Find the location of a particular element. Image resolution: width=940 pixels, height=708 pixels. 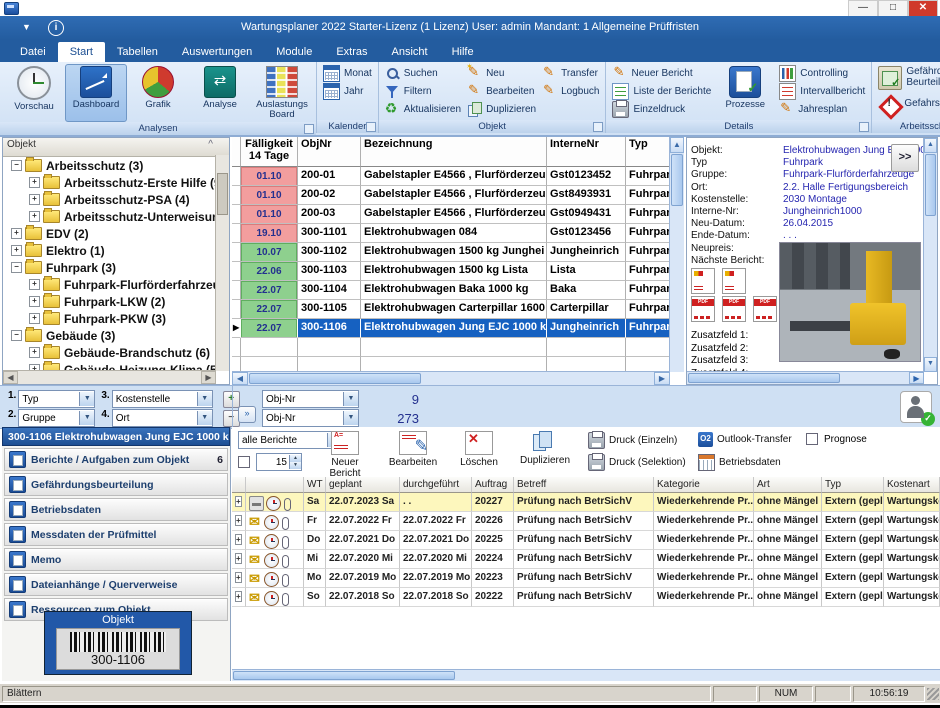

tree-item-elektro-1: + Elektro (1) is located at coordinates (109, 250).